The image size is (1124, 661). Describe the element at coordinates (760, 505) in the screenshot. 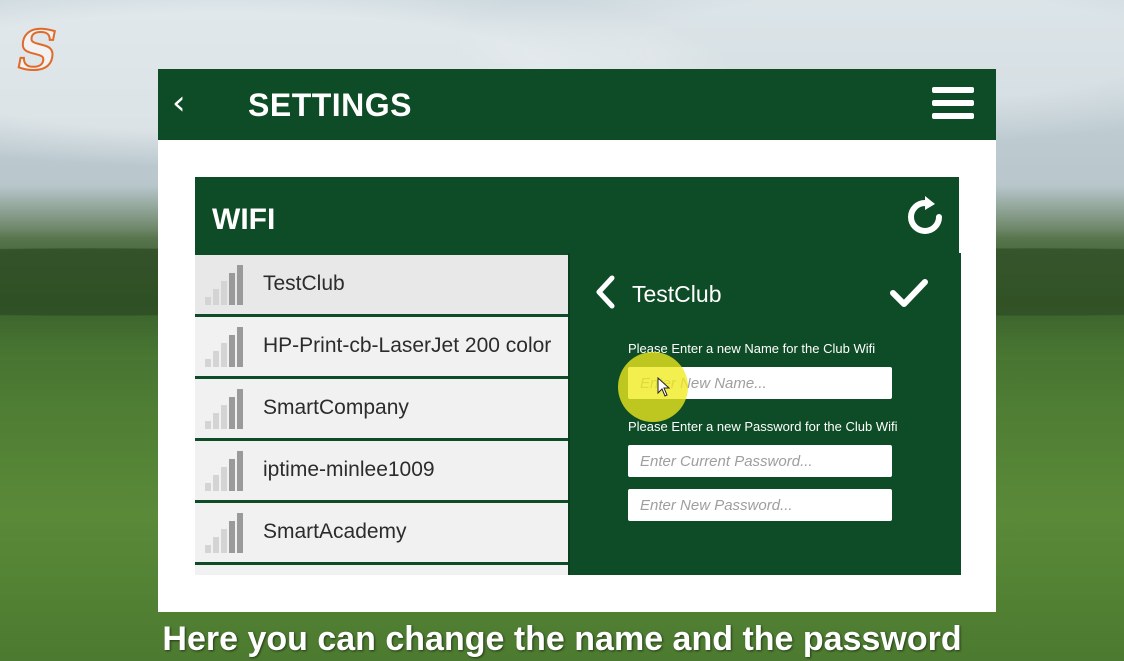

I see `new-password-input` at that location.